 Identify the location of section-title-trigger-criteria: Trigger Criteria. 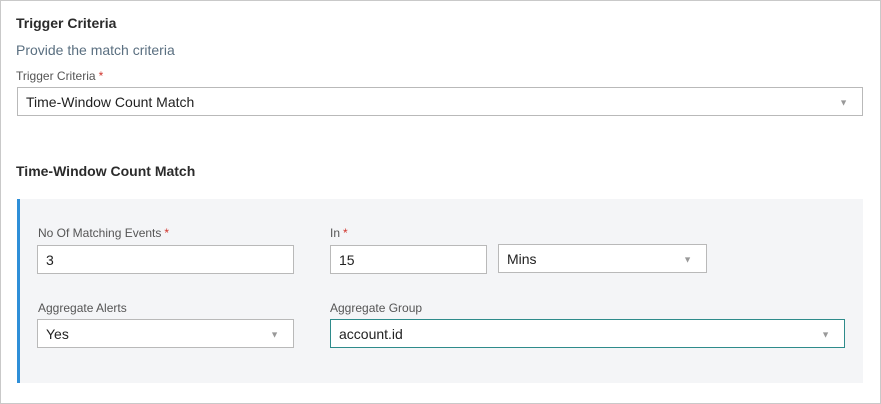
(66, 23).